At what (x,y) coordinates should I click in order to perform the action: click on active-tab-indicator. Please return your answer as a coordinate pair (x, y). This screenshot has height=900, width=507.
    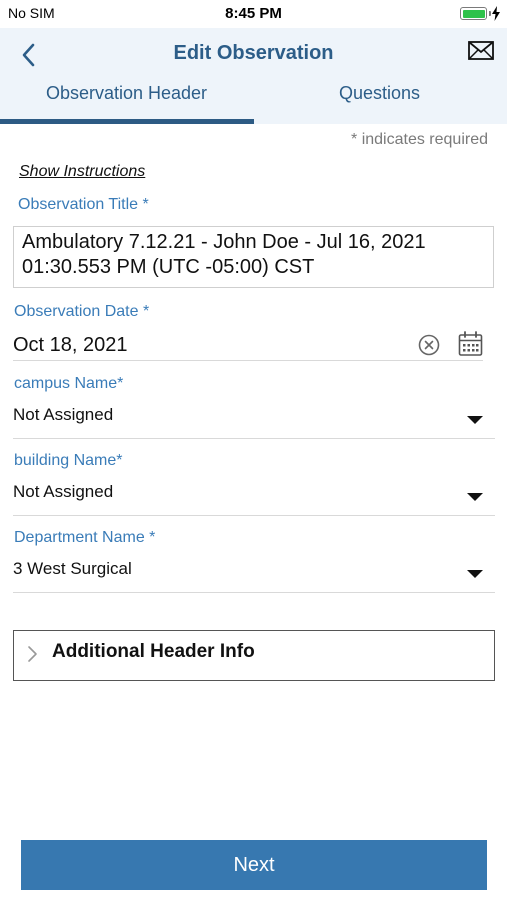
    Looking at the image, I should click on (127, 121).